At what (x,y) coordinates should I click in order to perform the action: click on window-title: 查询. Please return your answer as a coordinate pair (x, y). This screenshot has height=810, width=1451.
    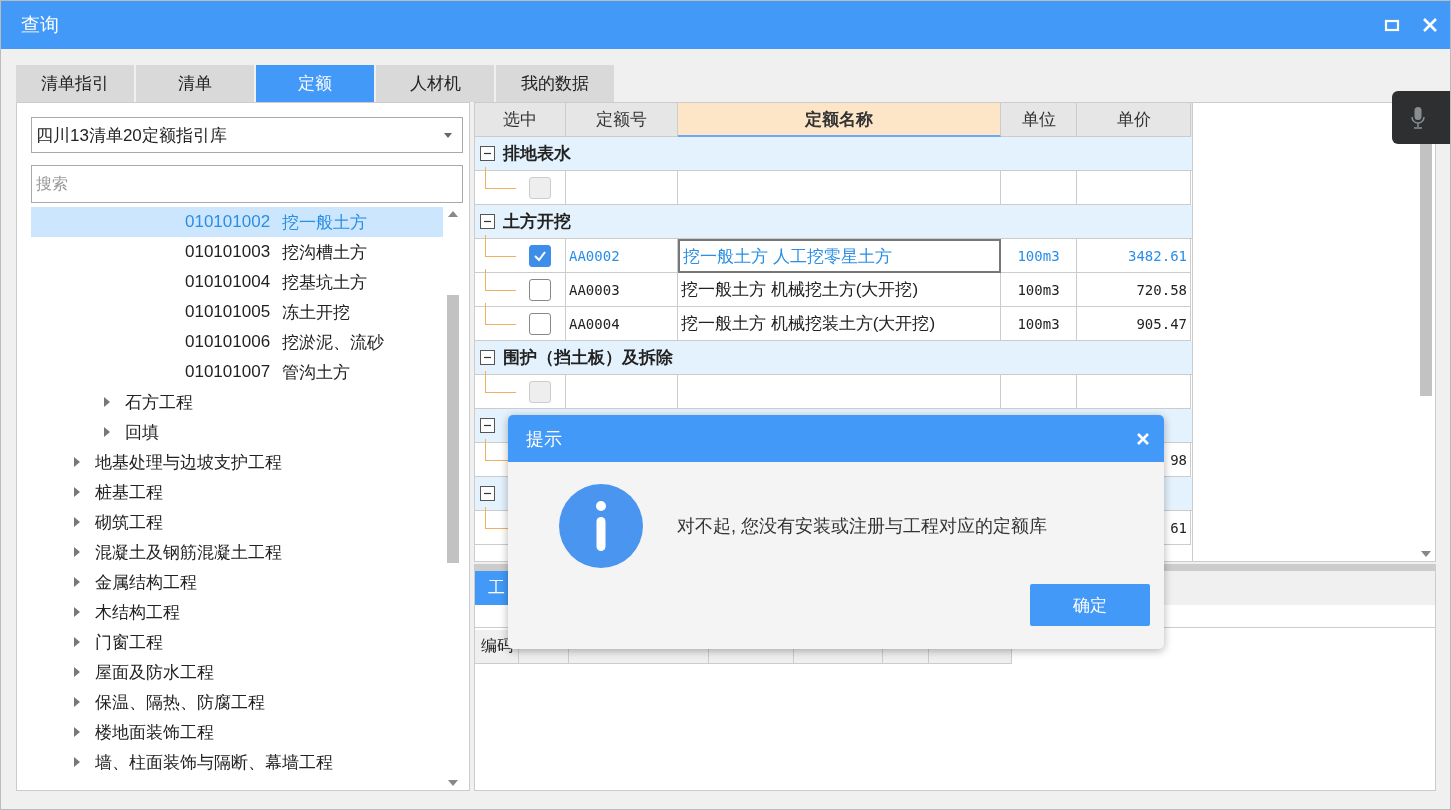
    Looking at the image, I should click on (40, 25).